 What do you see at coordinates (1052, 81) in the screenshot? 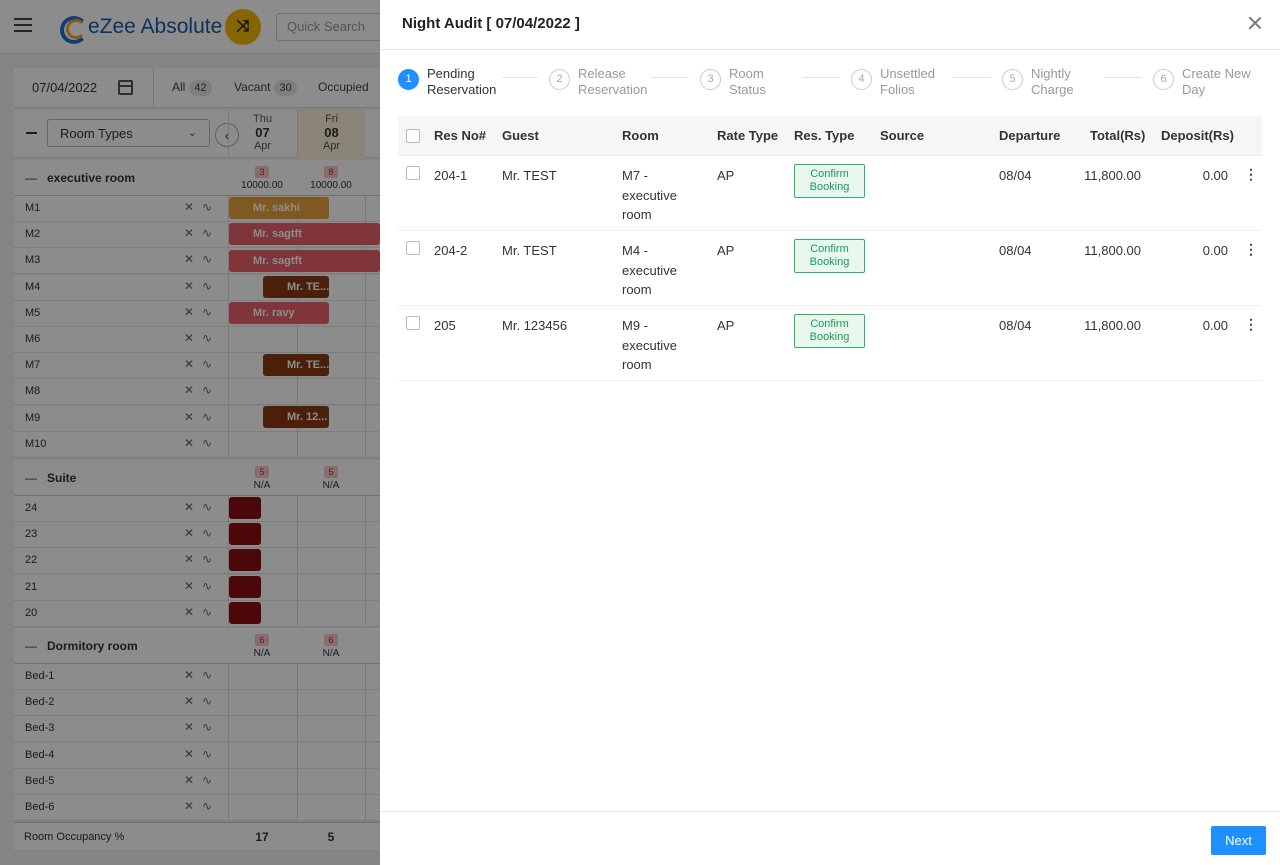
I see `step-label: Nightly Charge` at bounding box center [1052, 81].